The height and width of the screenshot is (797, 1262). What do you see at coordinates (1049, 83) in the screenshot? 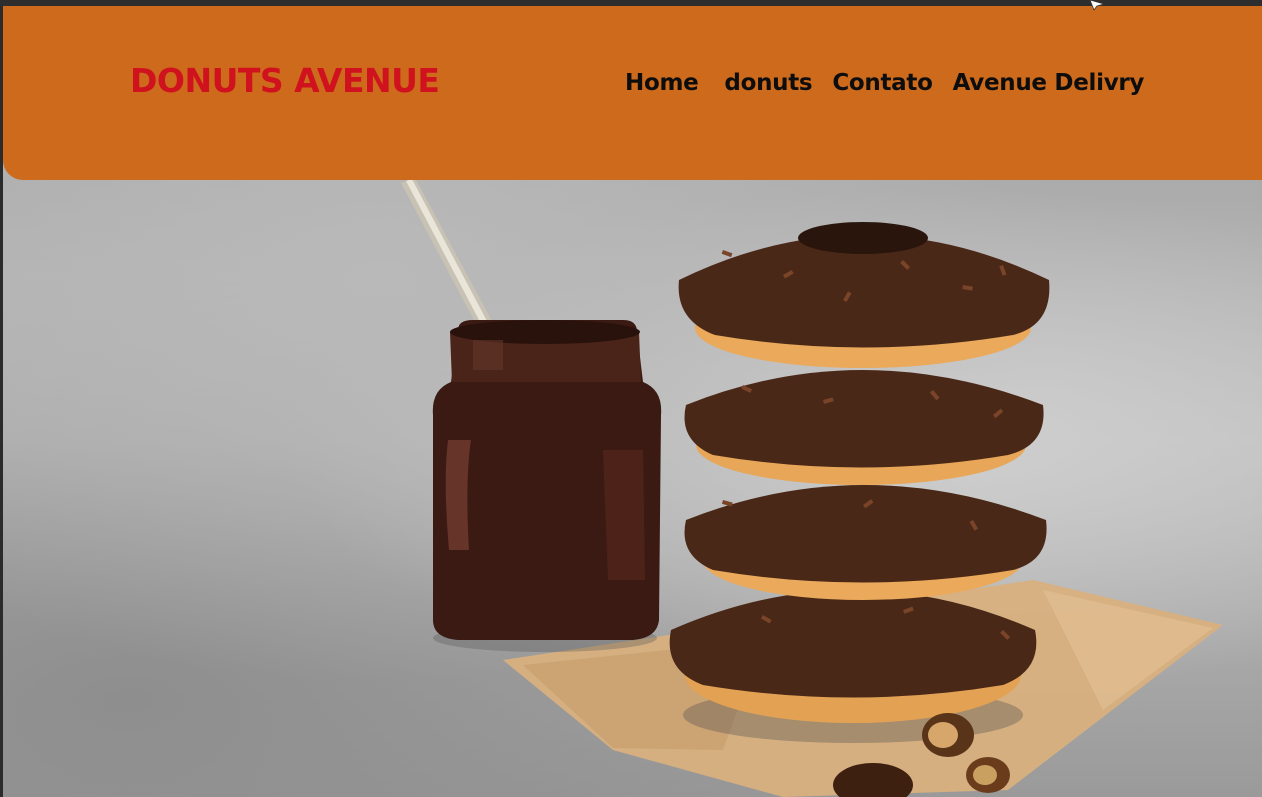
I see `nav-link-avenue-delivry: Avenue Delivry` at bounding box center [1049, 83].